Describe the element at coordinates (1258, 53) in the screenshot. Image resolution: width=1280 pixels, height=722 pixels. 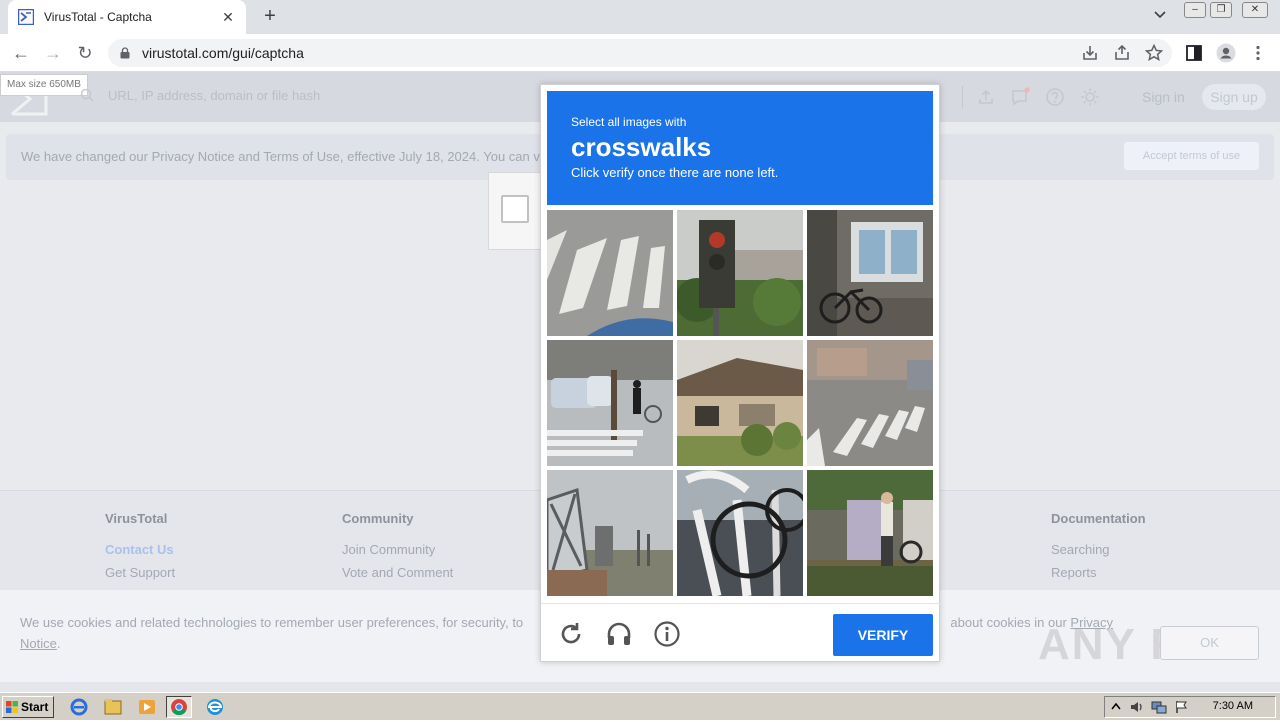
I see `browser-menu-icon` at that location.